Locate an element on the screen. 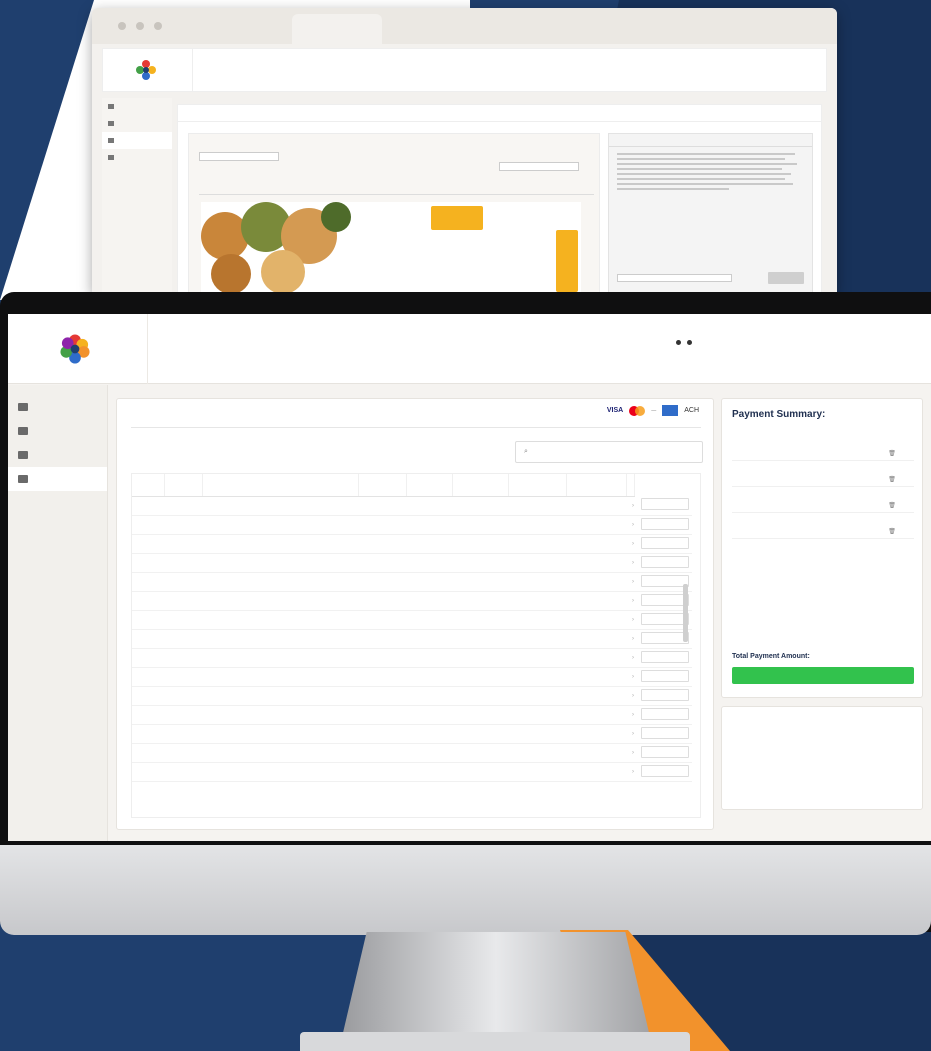 Image resolution: width=931 pixels, height=1051 pixels. back-note-input is located at coordinates (674, 278).